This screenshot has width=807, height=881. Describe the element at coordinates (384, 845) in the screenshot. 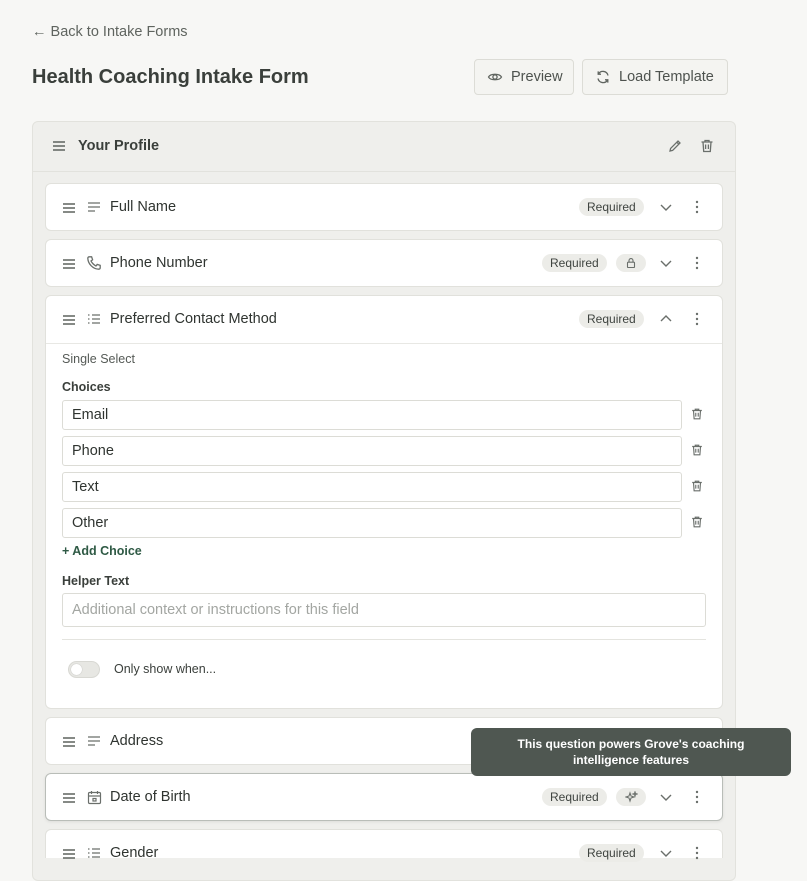

I see `field-card-gender: Gender Required` at that location.